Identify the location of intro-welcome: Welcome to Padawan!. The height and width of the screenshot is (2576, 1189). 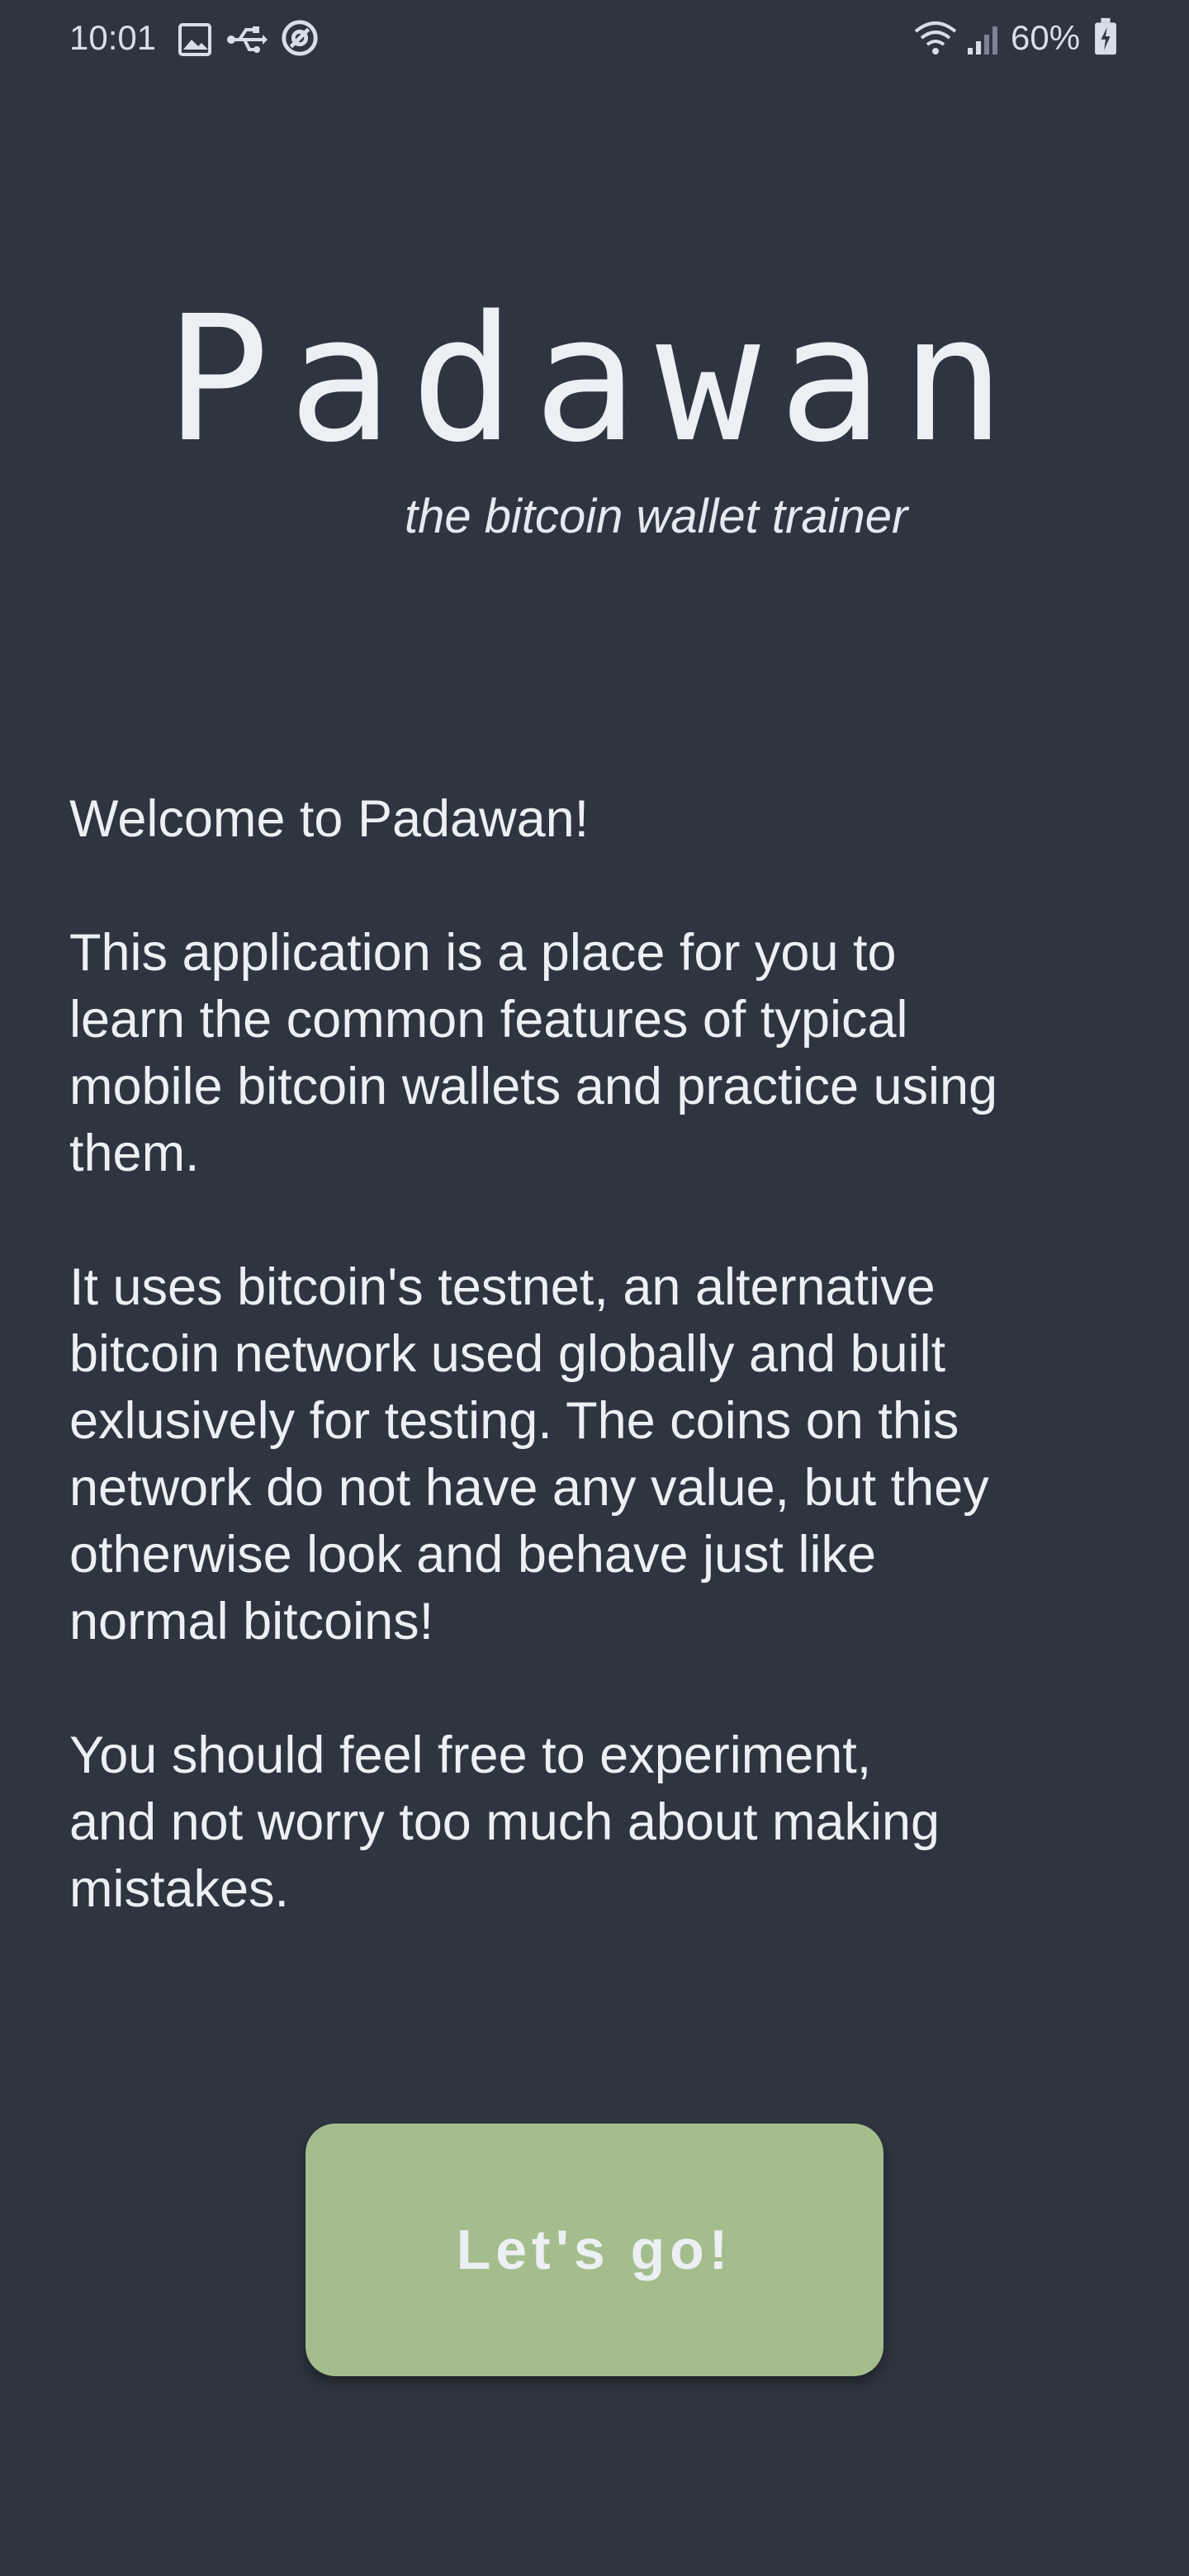
(329, 819).